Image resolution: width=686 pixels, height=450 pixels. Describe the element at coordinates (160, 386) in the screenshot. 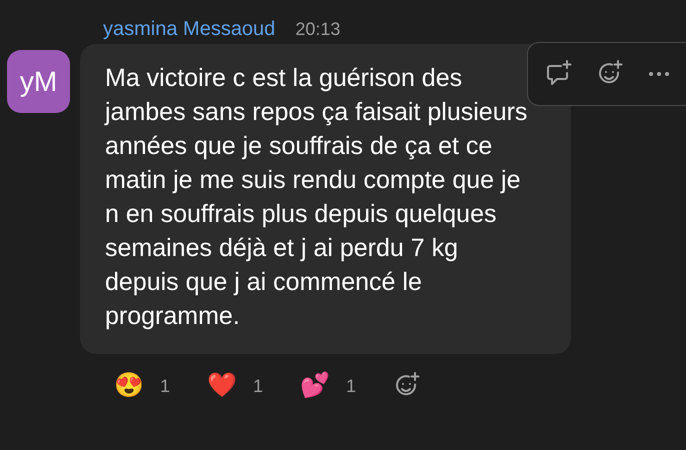

I see `reaction-chip: 😍 1` at that location.